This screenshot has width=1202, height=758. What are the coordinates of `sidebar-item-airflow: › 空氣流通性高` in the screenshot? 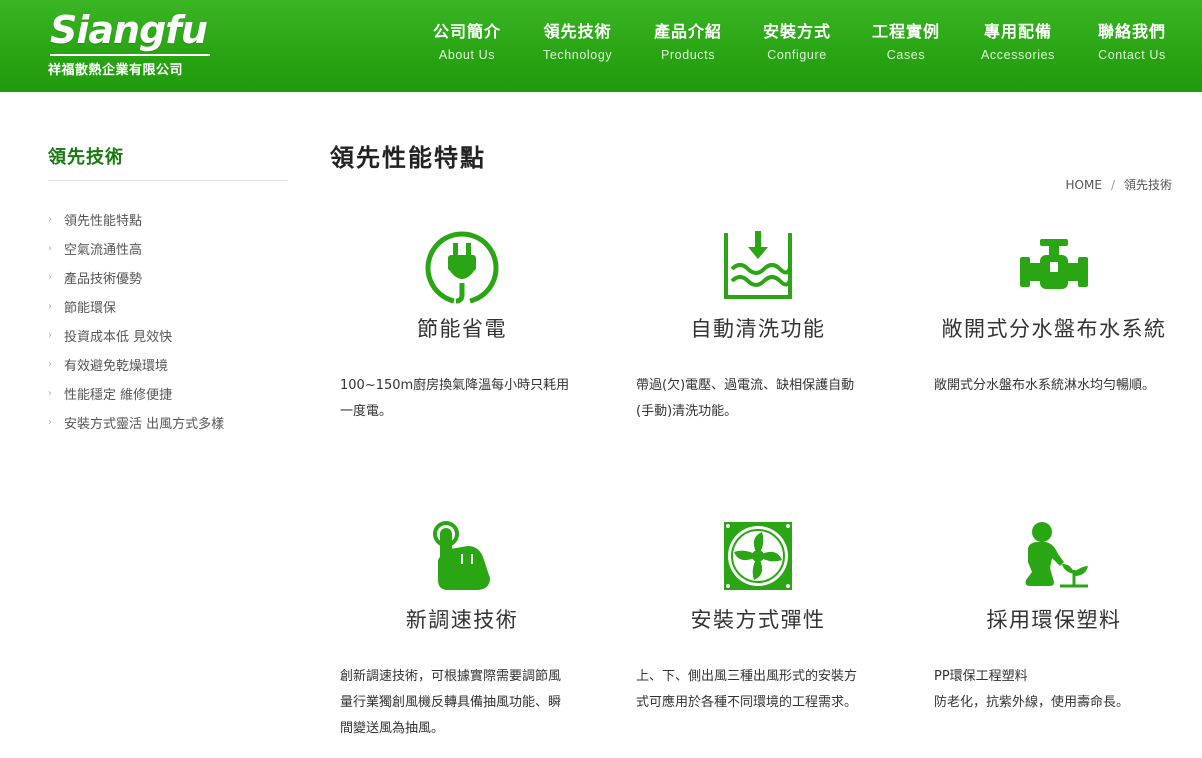 It's located at (136, 248).